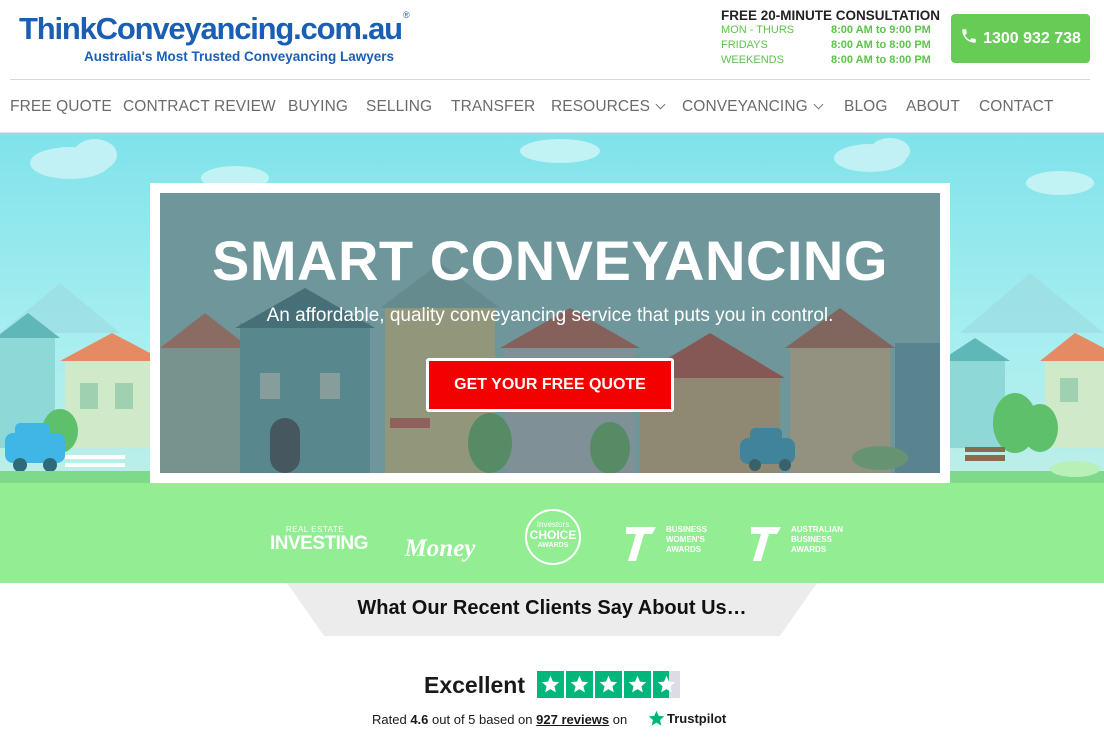  Describe the element at coordinates (758, 30) in the screenshot. I see `hours-day: MON - THURS` at that location.